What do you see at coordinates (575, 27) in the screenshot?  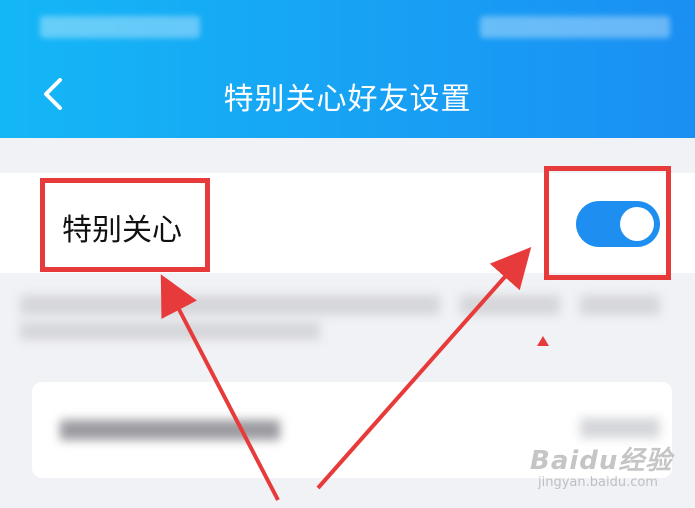 I see `status-bar-right` at bounding box center [575, 27].